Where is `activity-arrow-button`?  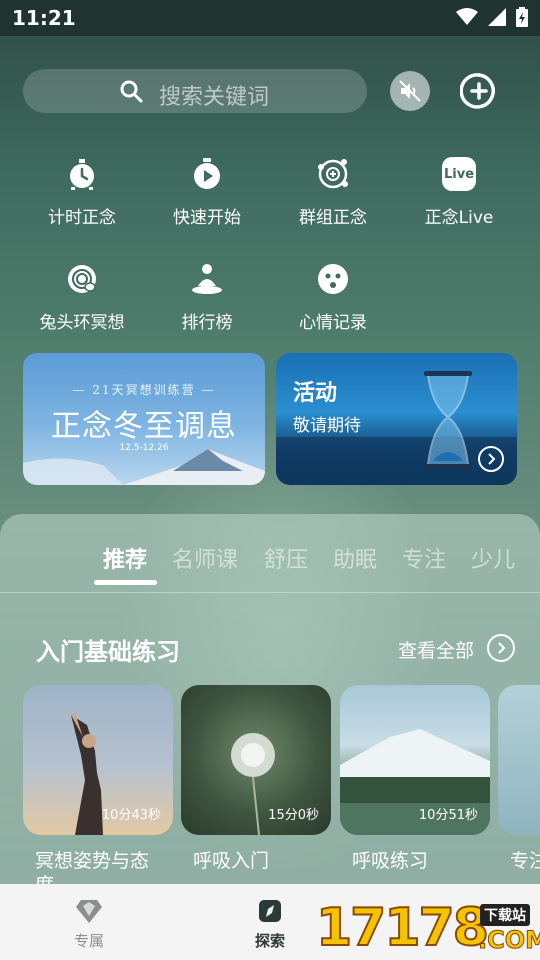 activity-arrow-button is located at coordinates (491, 459).